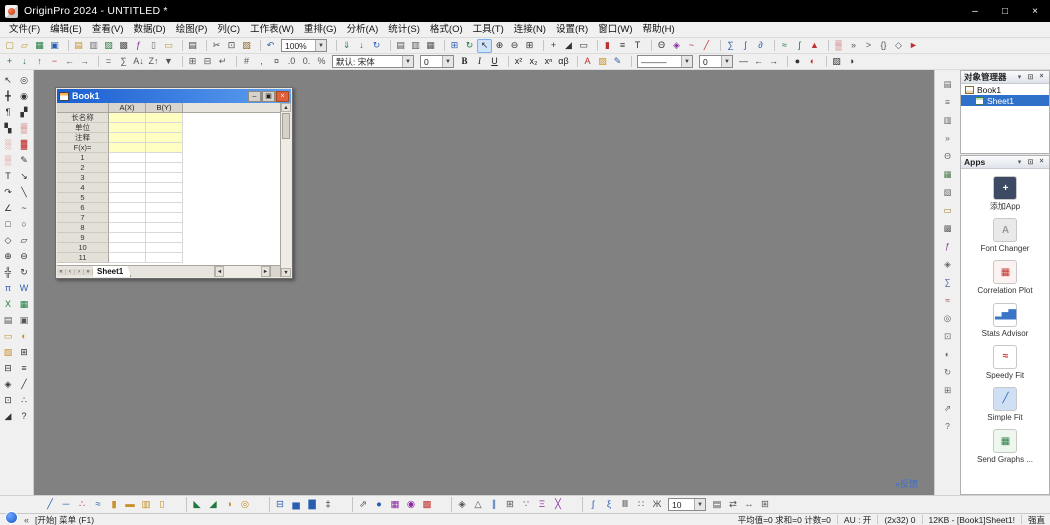 The height and width of the screenshot is (525, 1050). I want to click on insert-graph-tool: ▦, so click(24, 304).